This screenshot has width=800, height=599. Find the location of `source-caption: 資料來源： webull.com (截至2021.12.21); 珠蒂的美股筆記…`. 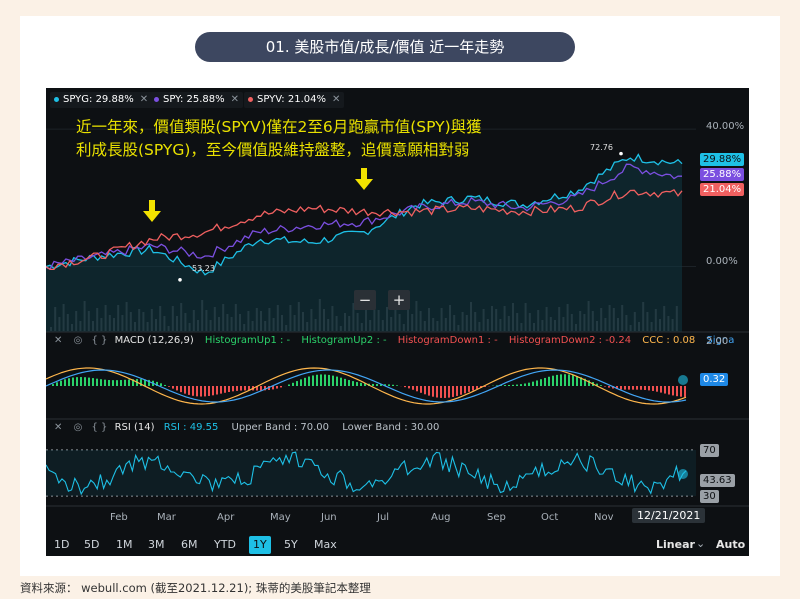

source-caption: 資料來源： webull.com (截至2021.12.21); 珠蒂的美股筆記… is located at coordinates (195, 588).